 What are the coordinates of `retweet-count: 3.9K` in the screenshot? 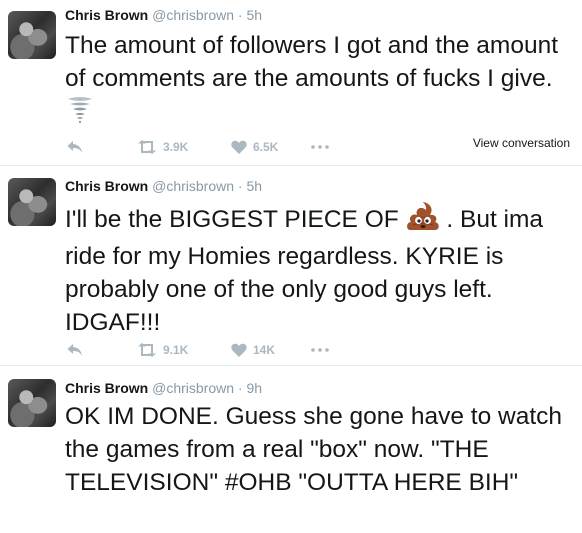 It's located at (176, 147).